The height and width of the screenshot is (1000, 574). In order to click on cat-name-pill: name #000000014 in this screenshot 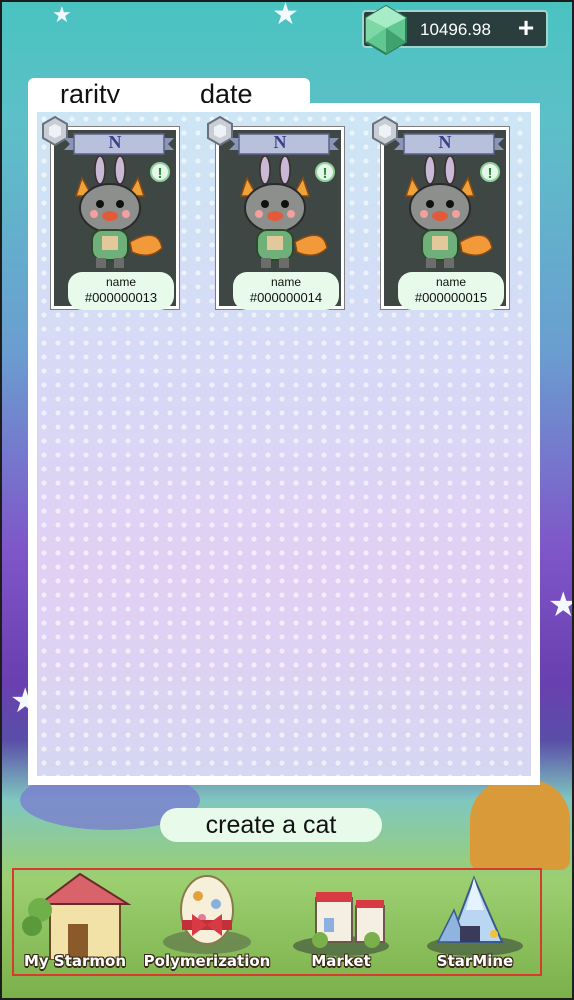, I will do `click(286, 291)`.